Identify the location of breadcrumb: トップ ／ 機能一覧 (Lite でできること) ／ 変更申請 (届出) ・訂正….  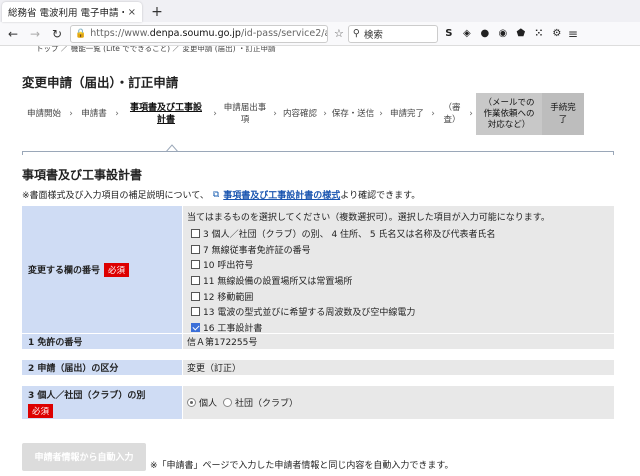
(156, 49).